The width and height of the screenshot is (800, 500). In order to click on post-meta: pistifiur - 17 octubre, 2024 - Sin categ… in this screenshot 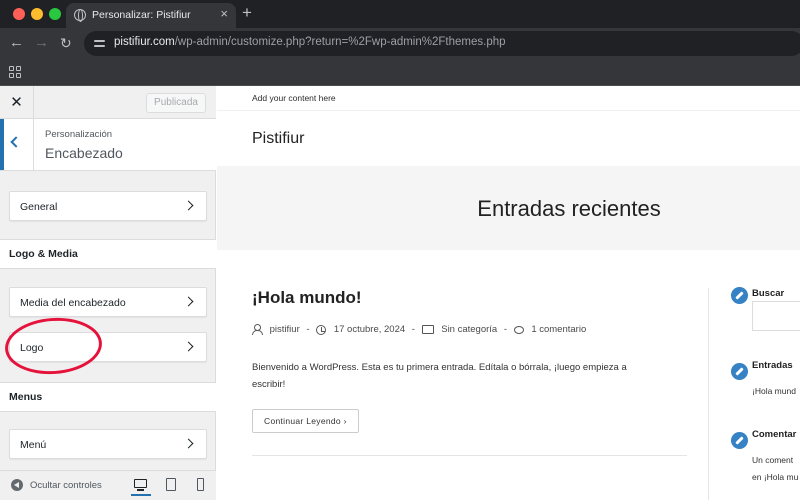, I will do `click(419, 331)`.